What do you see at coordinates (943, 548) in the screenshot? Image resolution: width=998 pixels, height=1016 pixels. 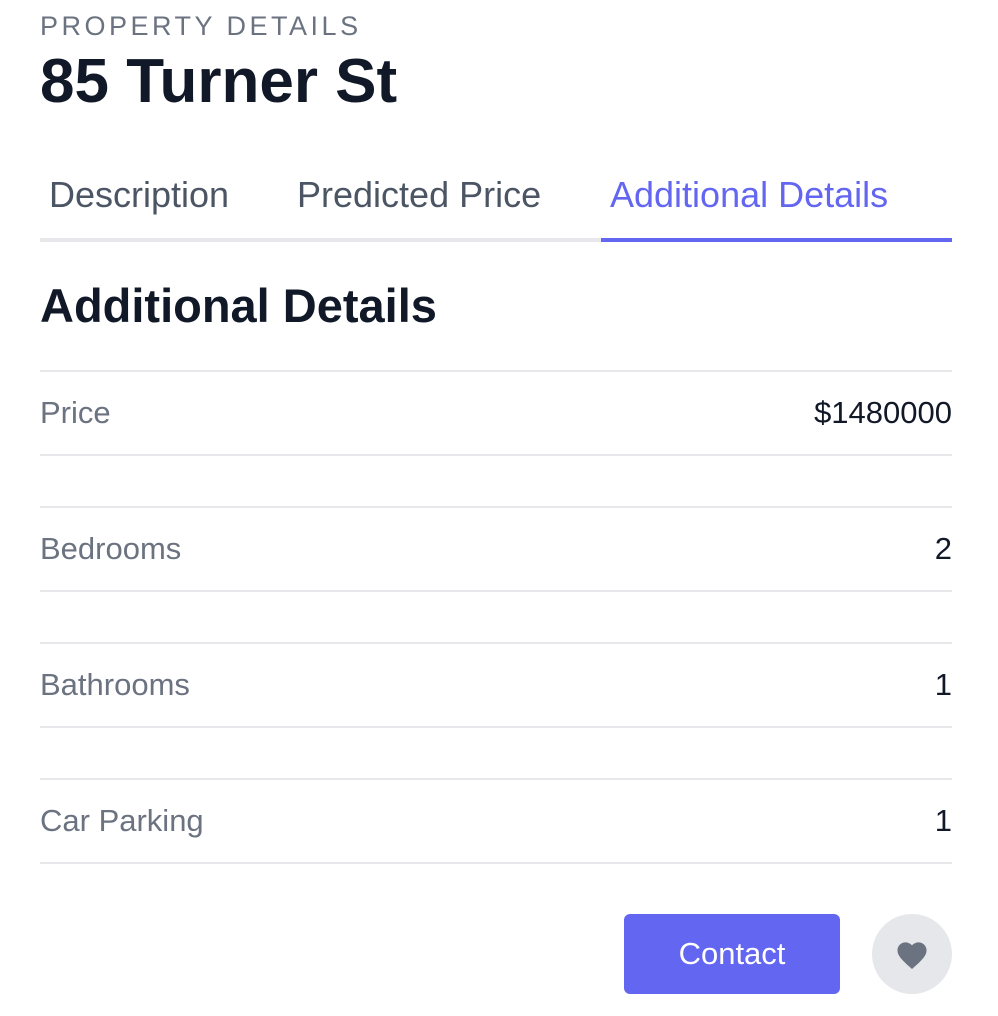 I see `detail-value: 2` at bounding box center [943, 548].